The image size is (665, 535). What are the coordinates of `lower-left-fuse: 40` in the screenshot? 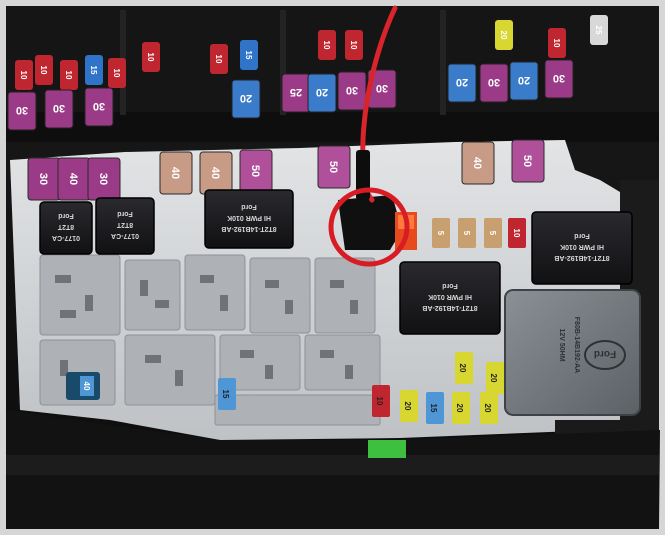 It's located at (83, 386).